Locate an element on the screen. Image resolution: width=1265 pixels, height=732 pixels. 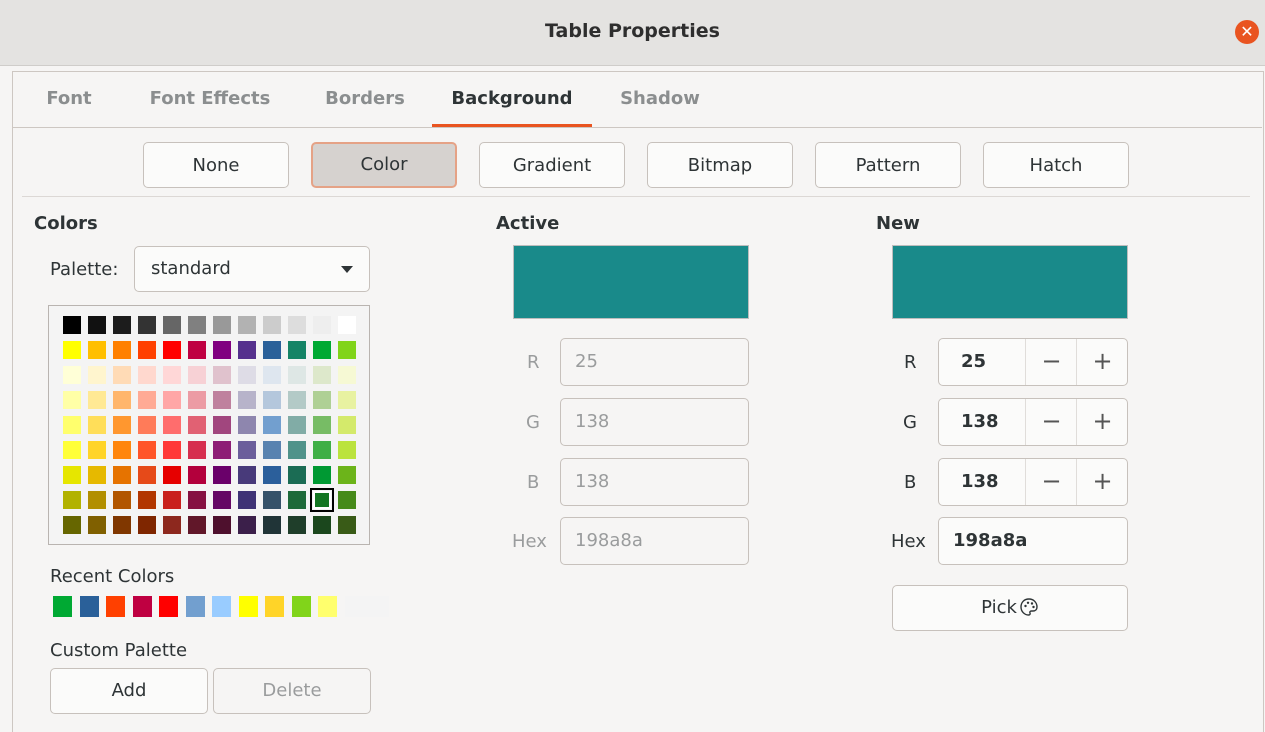
pick-button: Pick is located at coordinates (1010, 608).